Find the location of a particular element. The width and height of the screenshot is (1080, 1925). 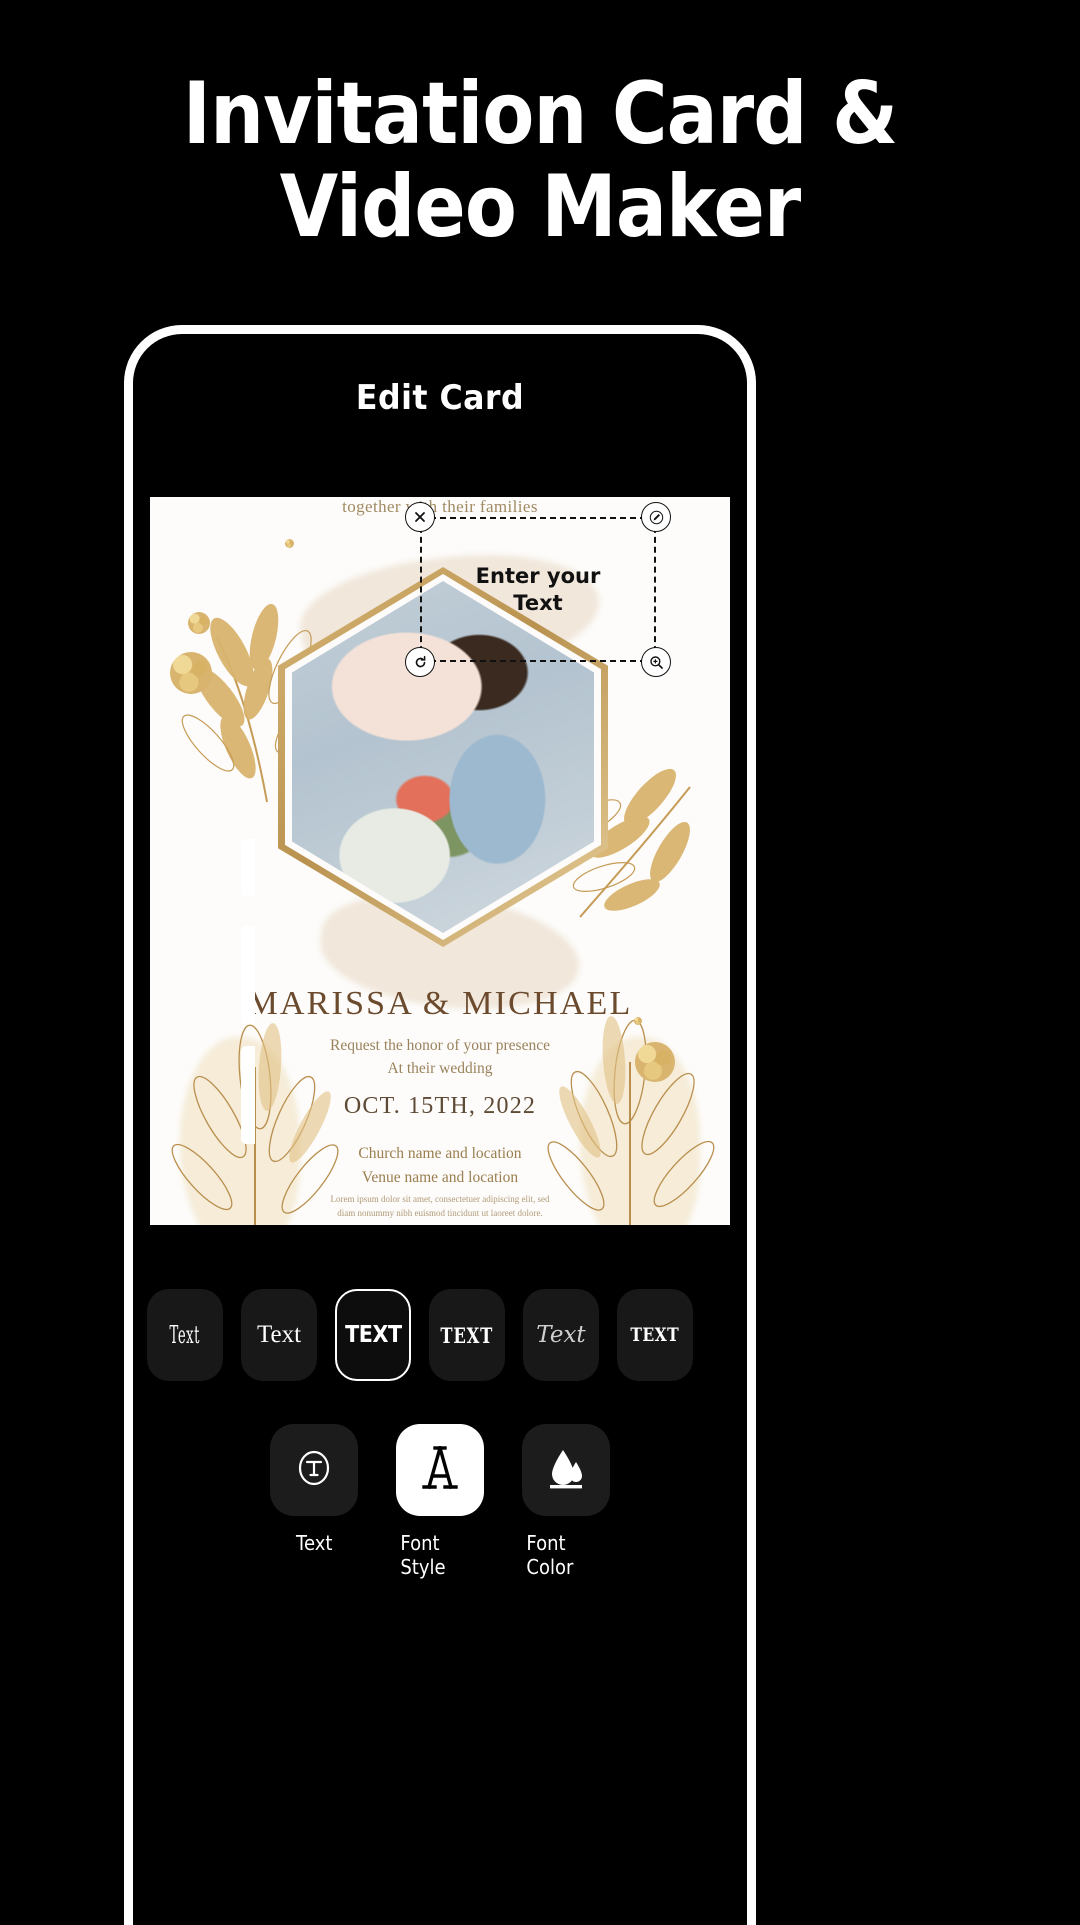

page-title: Invitation Card & Video Maker is located at coordinates (540, 161).